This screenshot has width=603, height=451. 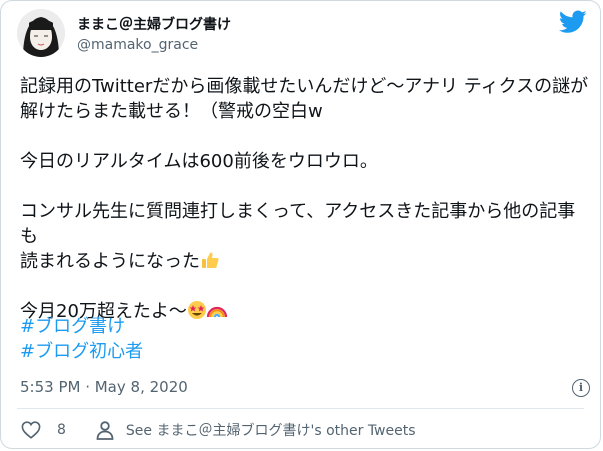 I want to click on like-count: 8, so click(x=61, y=430).